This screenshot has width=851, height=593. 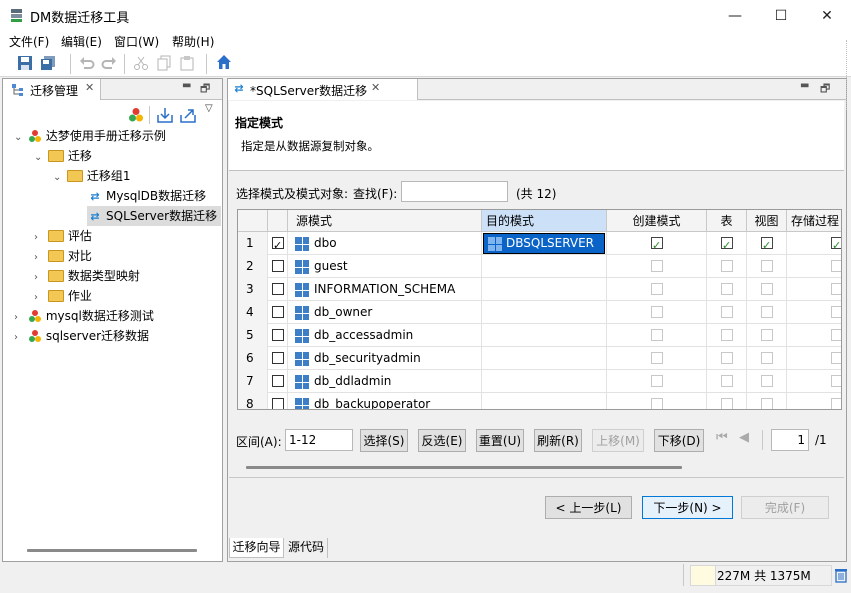 What do you see at coordinates (385, 335) in the screenshot?
I see `source-schema-cell: db_accessadmin` at bounding box center [385, 335].